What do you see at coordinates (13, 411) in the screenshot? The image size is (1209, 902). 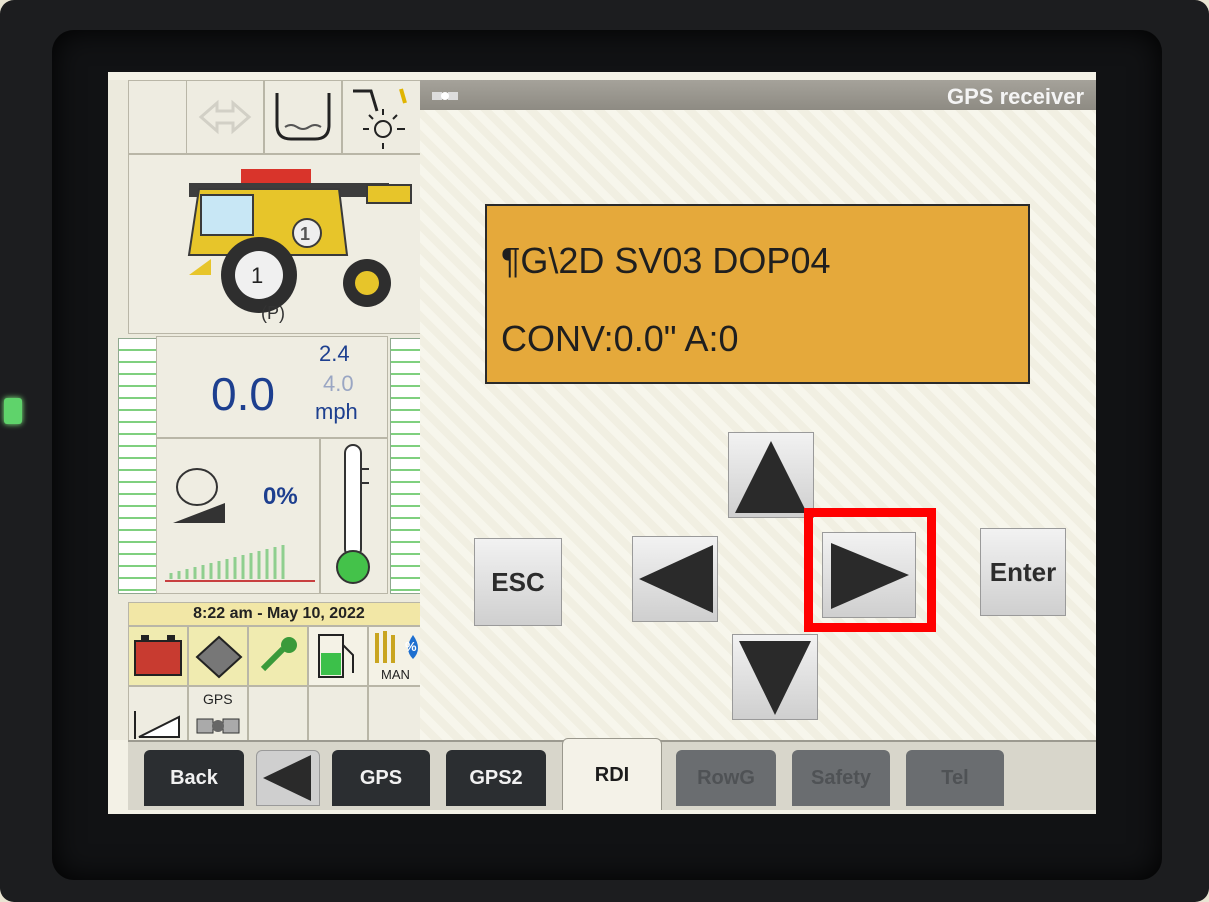 I see `power-led` at bounding box center [13, 411].